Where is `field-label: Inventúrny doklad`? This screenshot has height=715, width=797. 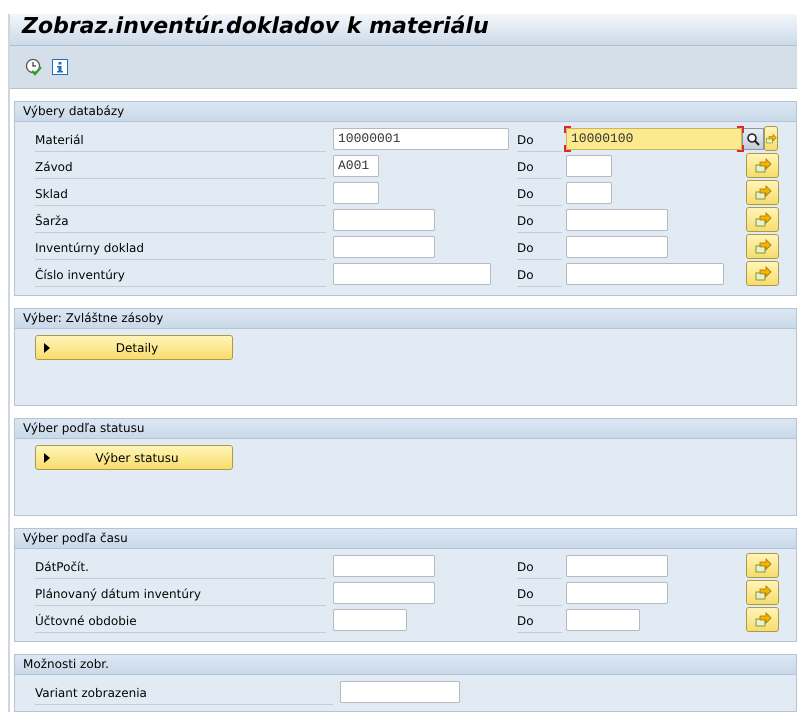
field-label: Inventúrny doklad is located at coordinates (180, 247).